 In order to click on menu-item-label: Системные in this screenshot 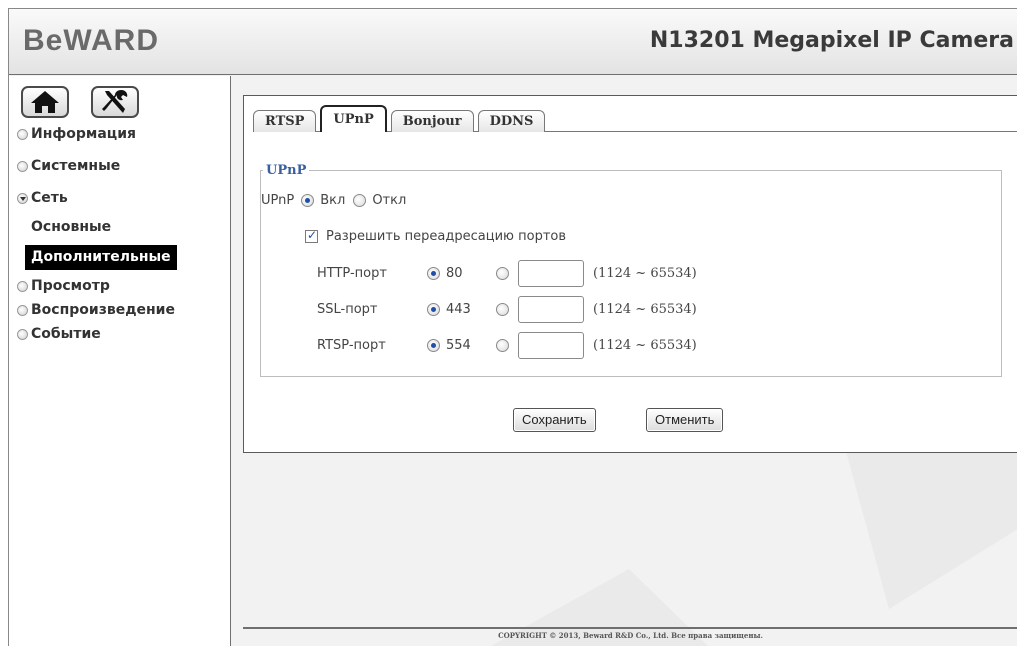, I will do `click(76, 166)`.